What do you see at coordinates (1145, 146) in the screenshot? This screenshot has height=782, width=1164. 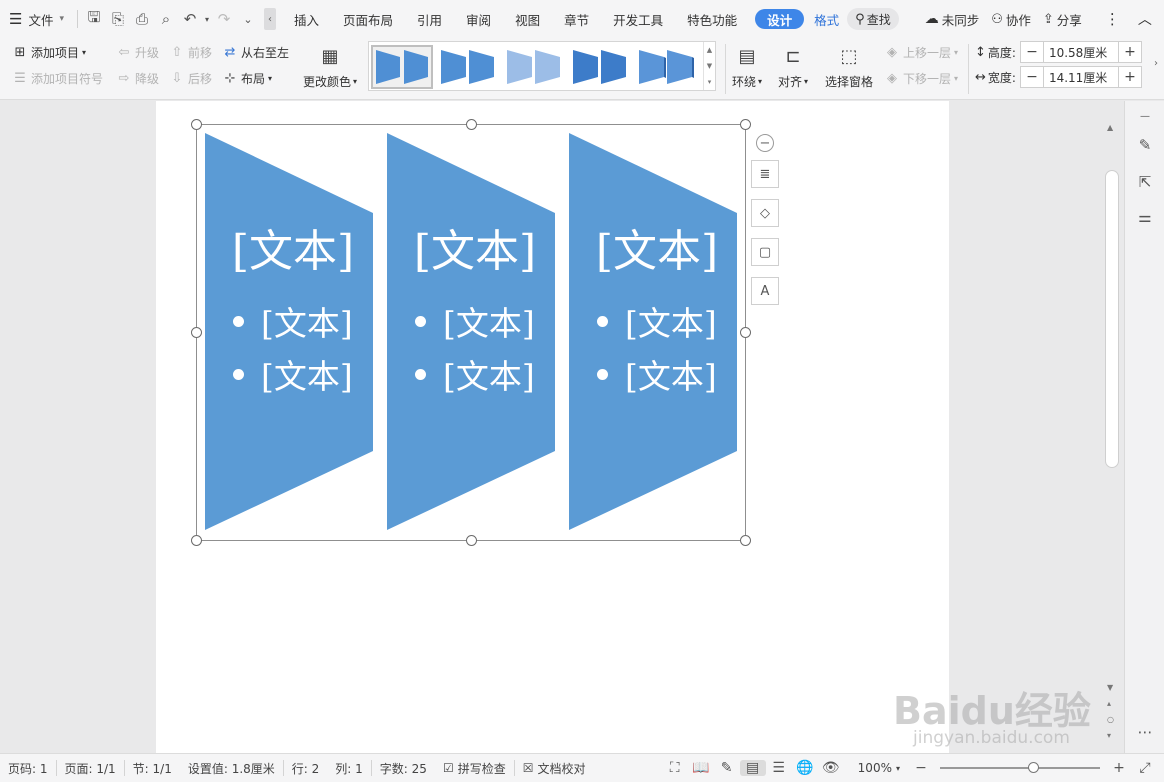 I see `pen-edit-icon: ✎` at bounding box center [1145, 146].